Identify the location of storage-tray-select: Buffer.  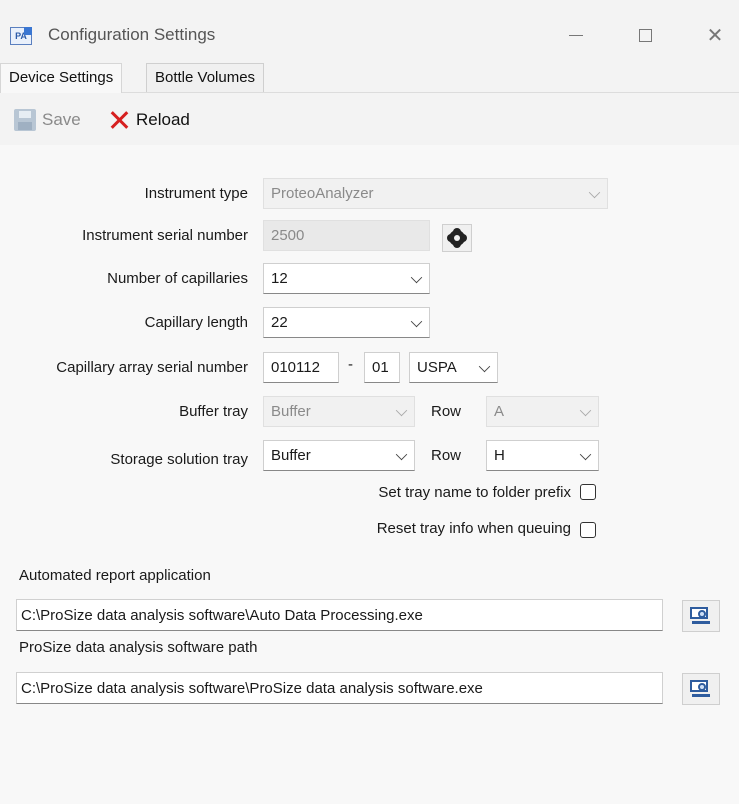
(339, 455).